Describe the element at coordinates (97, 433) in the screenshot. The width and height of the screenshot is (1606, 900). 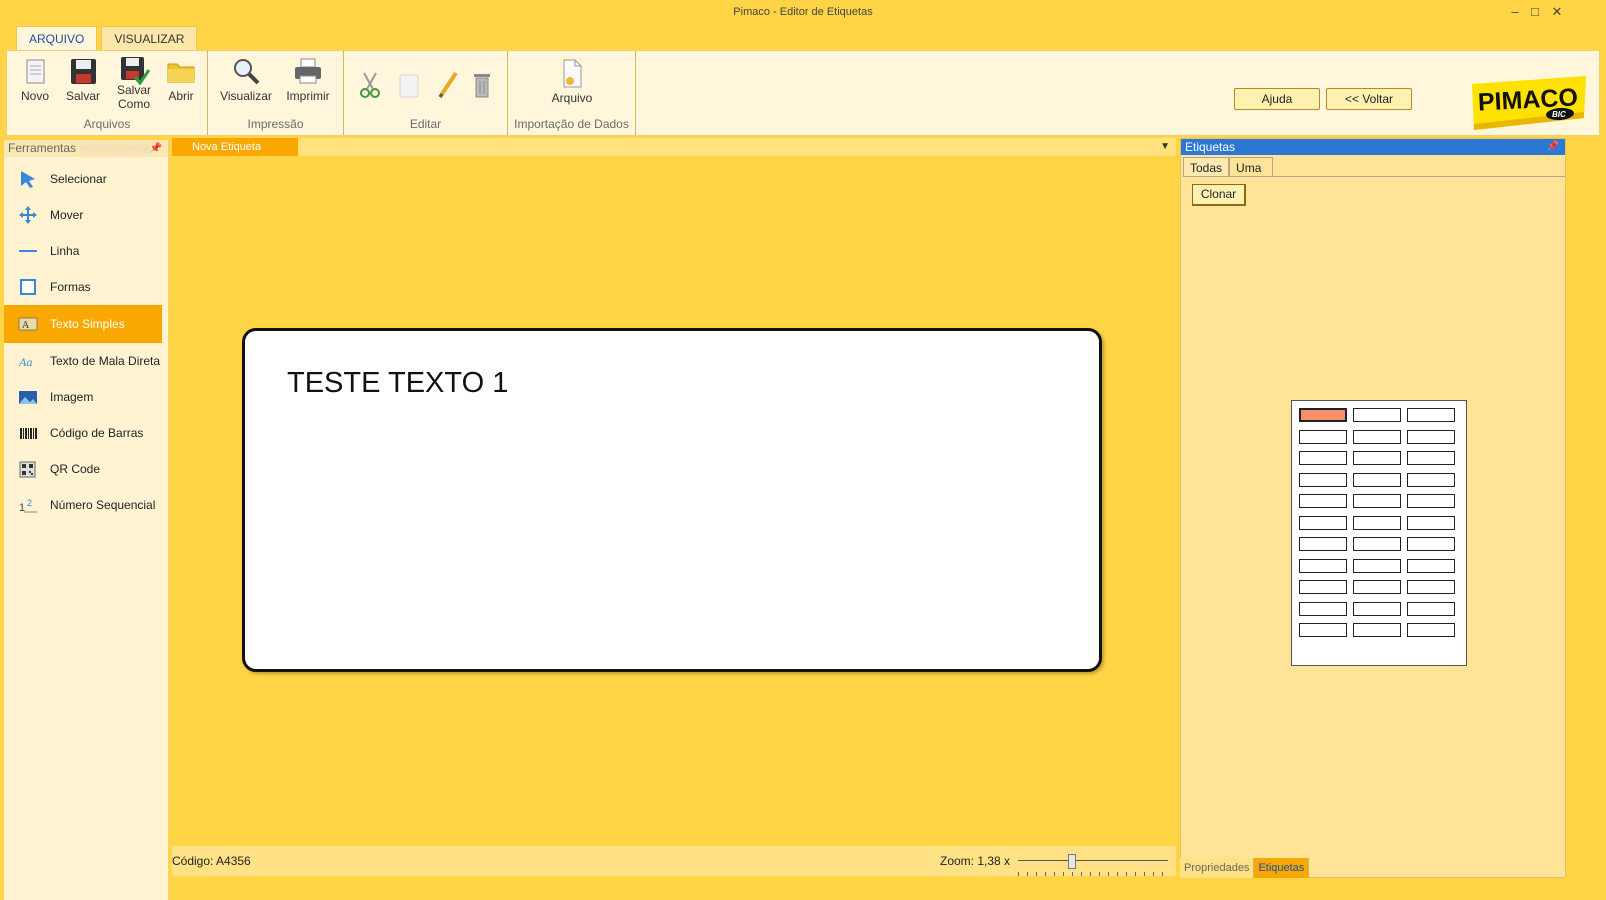
I see `tool-label: Código de Barras` at that location.